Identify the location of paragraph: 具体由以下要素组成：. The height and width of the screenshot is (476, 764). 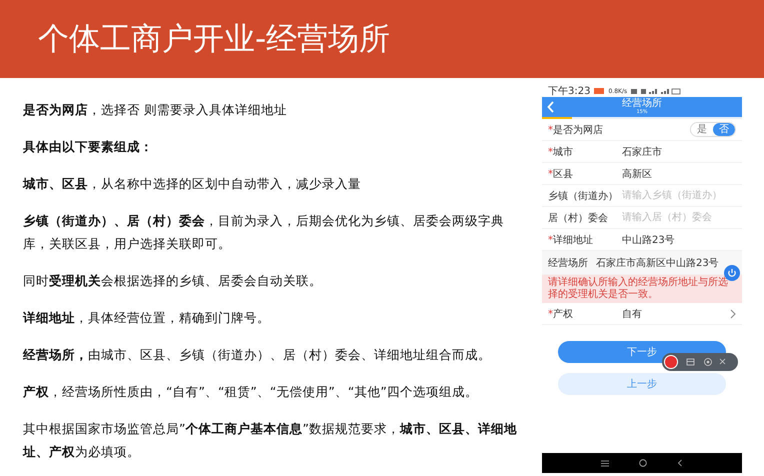
(88, 147).